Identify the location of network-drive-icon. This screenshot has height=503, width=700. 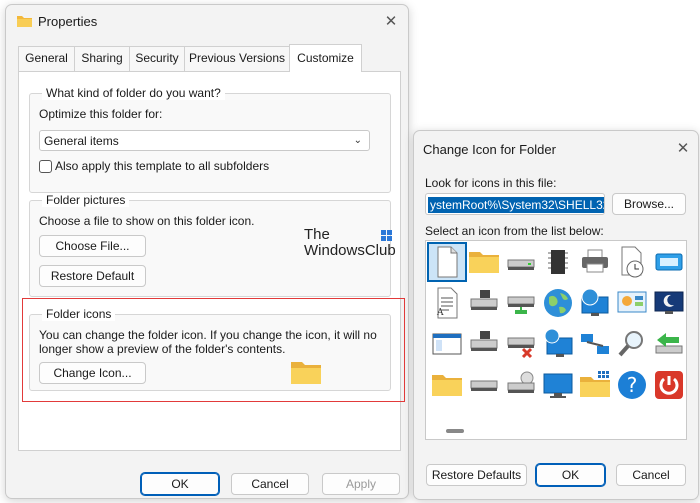
(521, 303).